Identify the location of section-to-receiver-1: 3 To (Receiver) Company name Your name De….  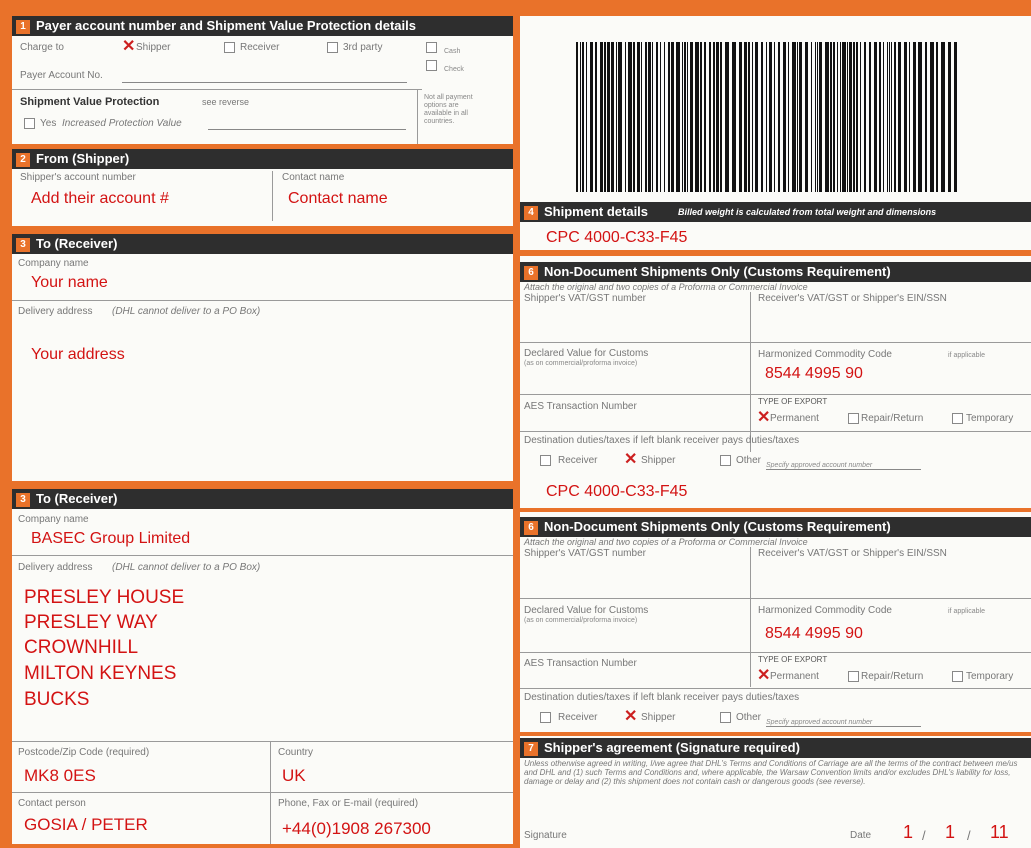
(262, 357).